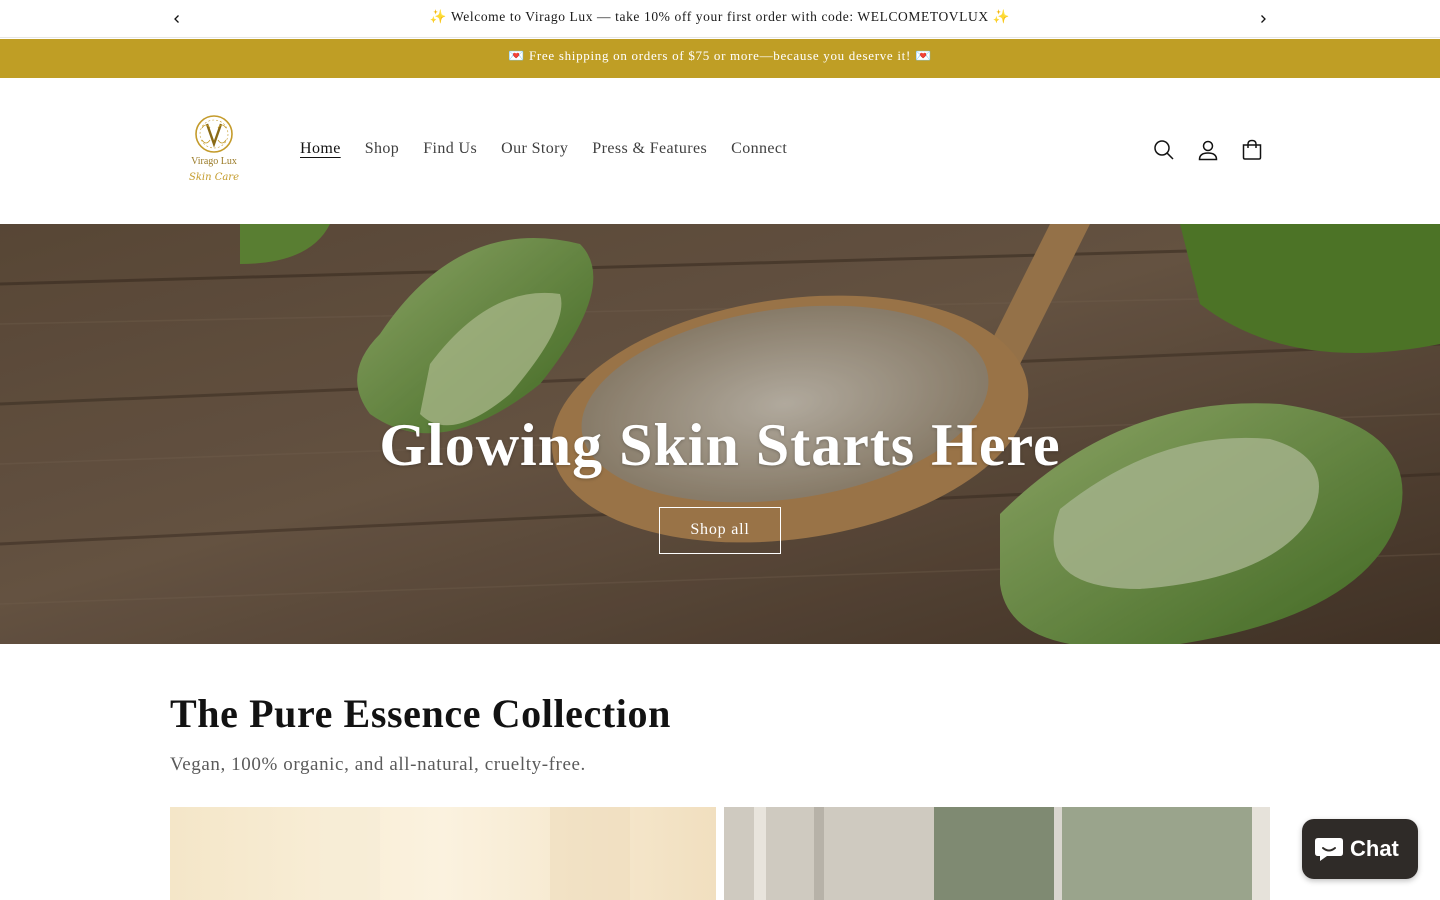  Describe the element at coordinates (382, 149) in the screenshot. I see `nav-item-shop: Shop` at that location.